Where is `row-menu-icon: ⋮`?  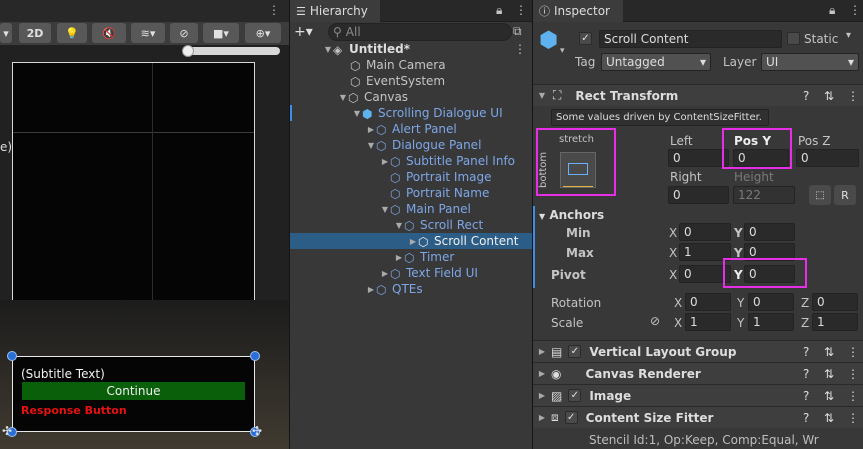 row-menu-icon: ⋮ is located at coordinates (520, 49).